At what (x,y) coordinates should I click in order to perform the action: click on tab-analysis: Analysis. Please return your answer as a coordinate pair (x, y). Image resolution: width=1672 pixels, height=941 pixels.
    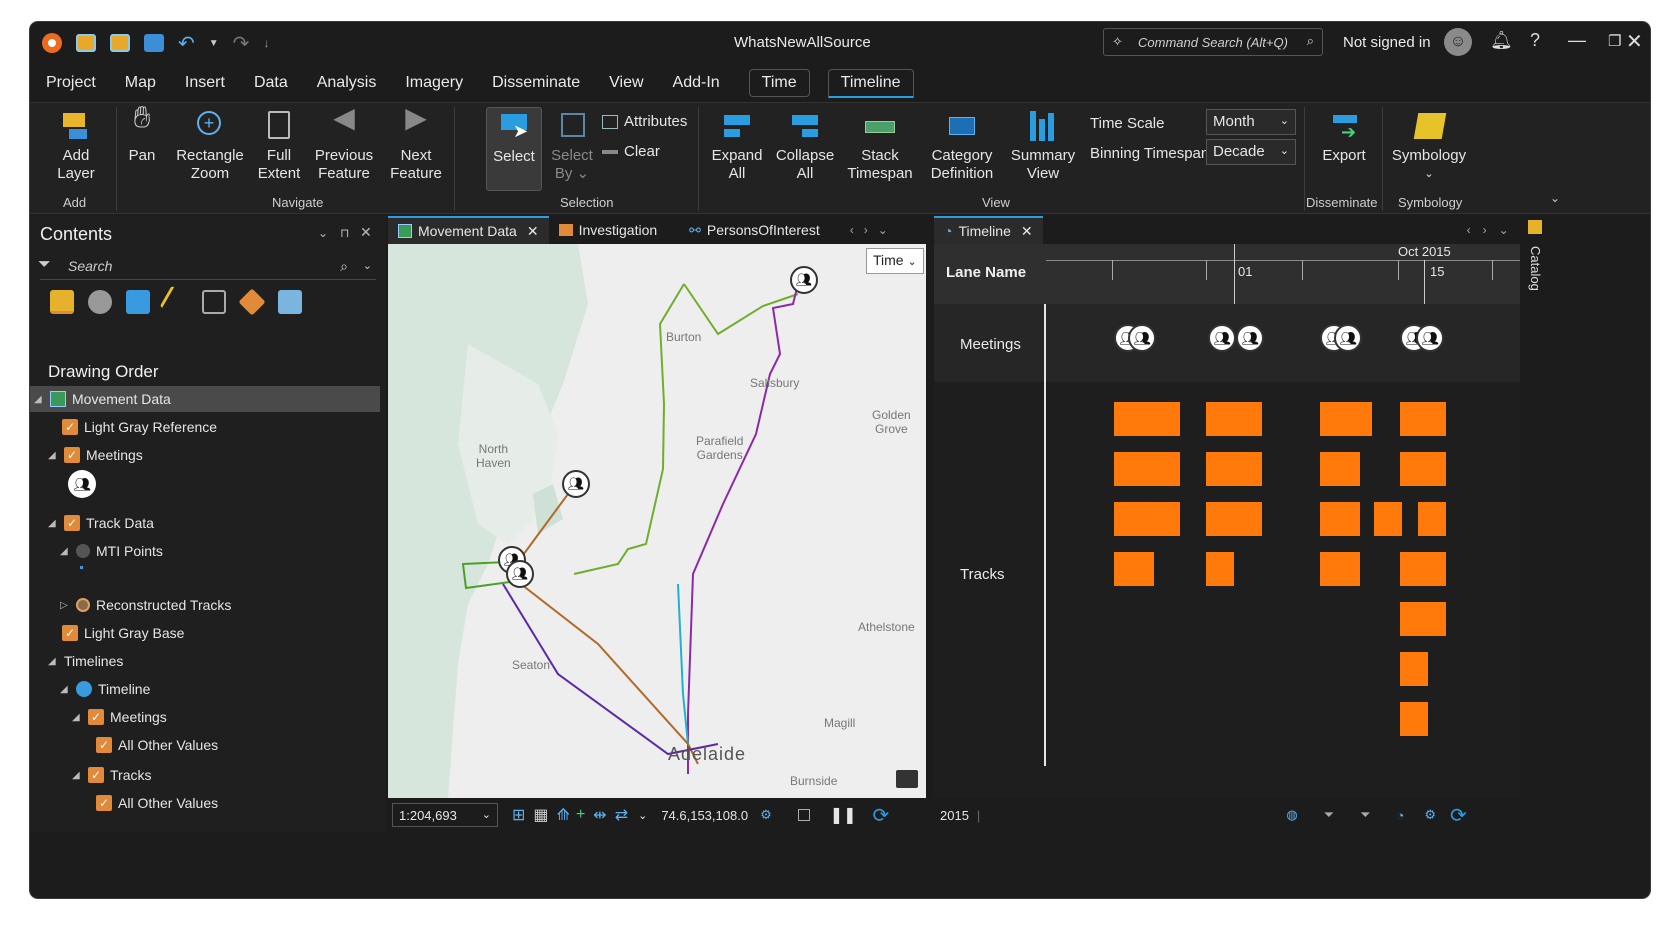
    Looking at the image, I should click on (347, 83).